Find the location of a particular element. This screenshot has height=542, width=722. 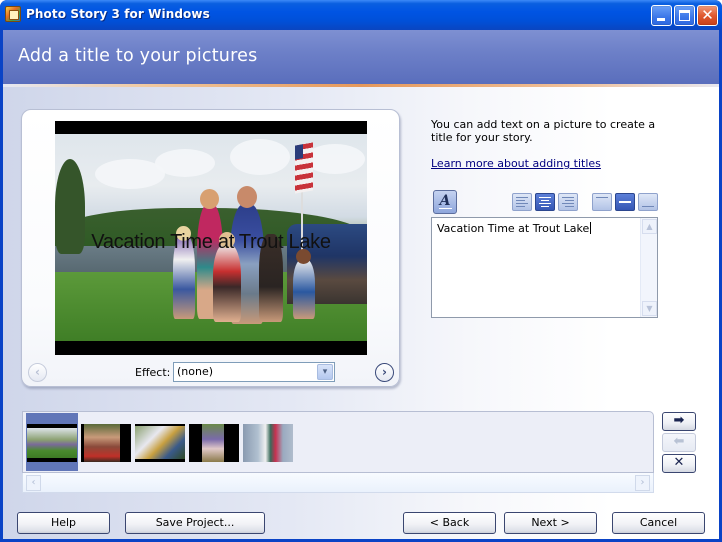

move-picture-right-button: ➡ is located at coordinates (679, 421).